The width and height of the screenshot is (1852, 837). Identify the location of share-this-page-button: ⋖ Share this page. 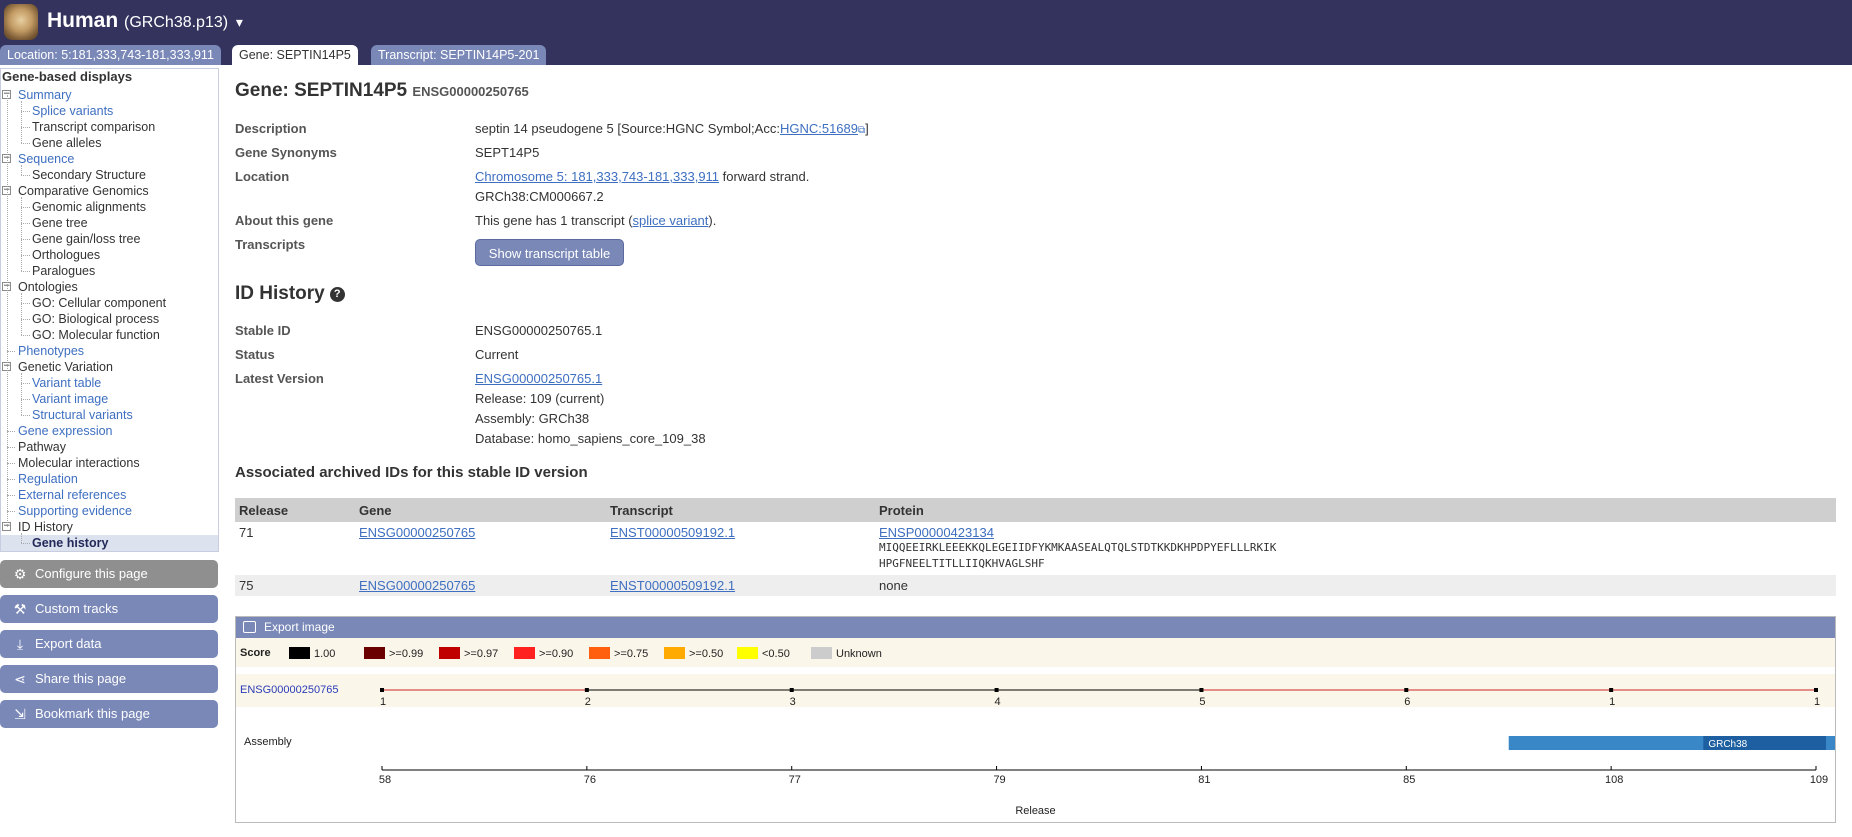
(109, 679).